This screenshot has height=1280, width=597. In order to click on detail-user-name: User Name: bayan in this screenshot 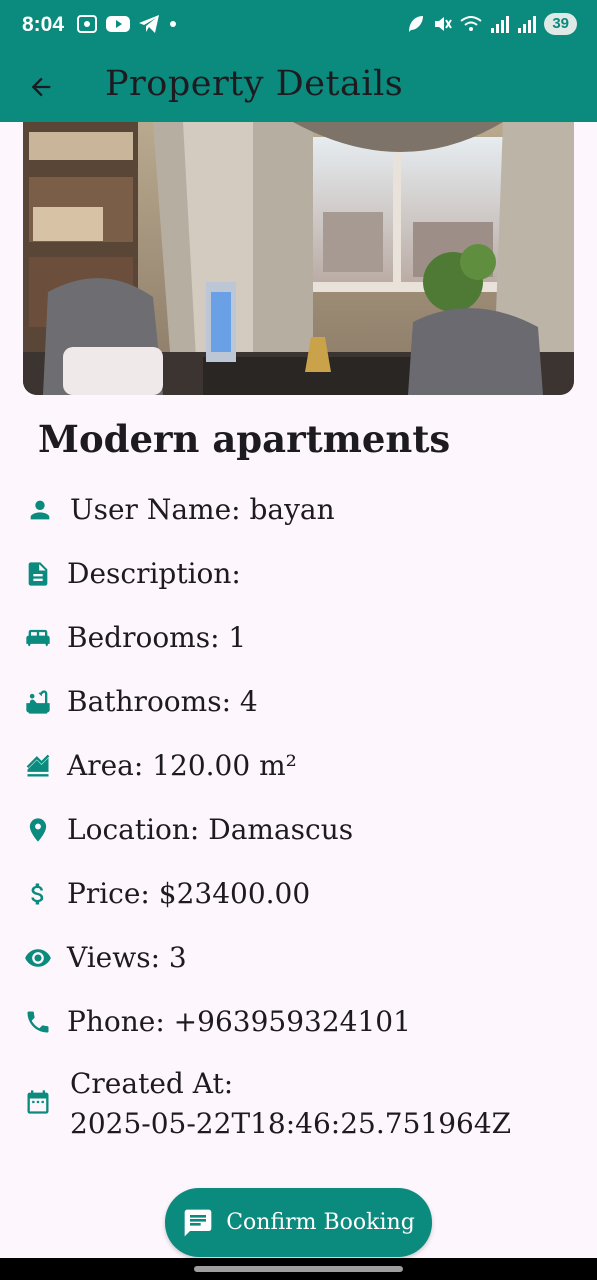, I will do `click(298, 510)`.